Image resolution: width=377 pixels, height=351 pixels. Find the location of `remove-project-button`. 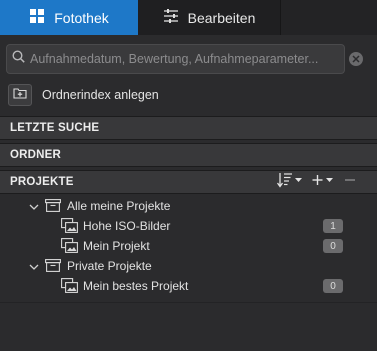

remove-project-button is located at coordinates (350, 182).